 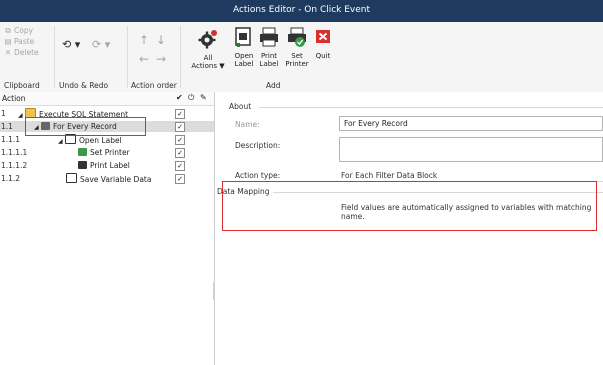 I want to click on paste-label: Paste, so click(x=24, y=41).